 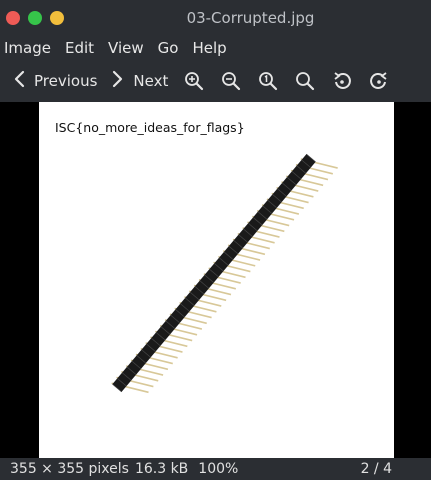 What do you see at coordinates (127, 48) in the screenshot?
I see `menu-view: View` at bounding box center [127, 48].